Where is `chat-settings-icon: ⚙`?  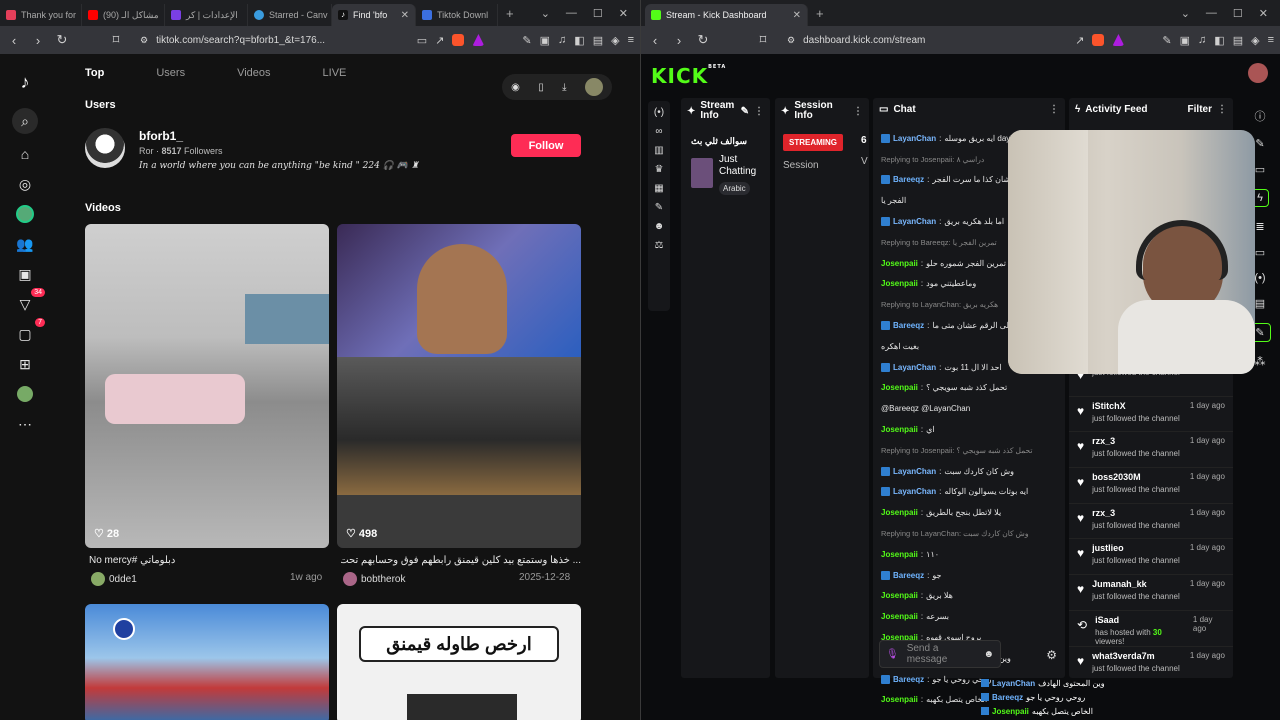 chat-settings-icon: ⚙ is located at coordinates (1051, 655).